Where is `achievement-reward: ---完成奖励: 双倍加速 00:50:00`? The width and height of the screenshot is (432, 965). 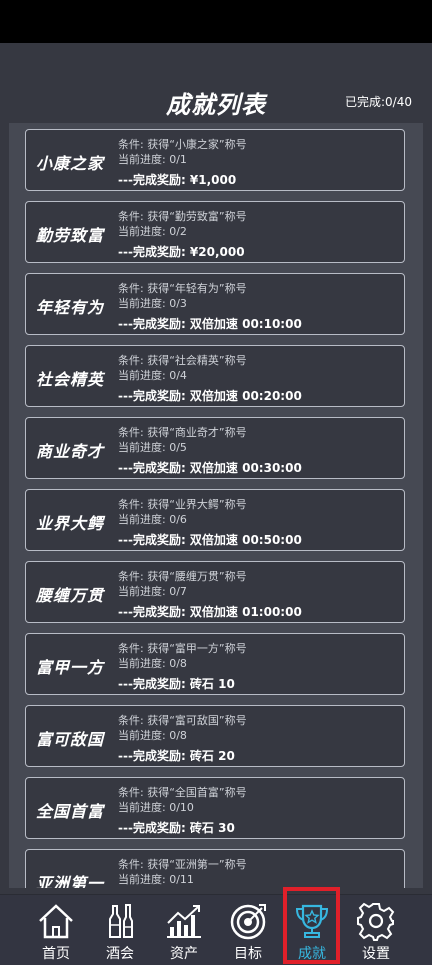
achievement-reward: ---完成奖励: 双倍加速 00:50:00 is located at coordinates (210, 540).